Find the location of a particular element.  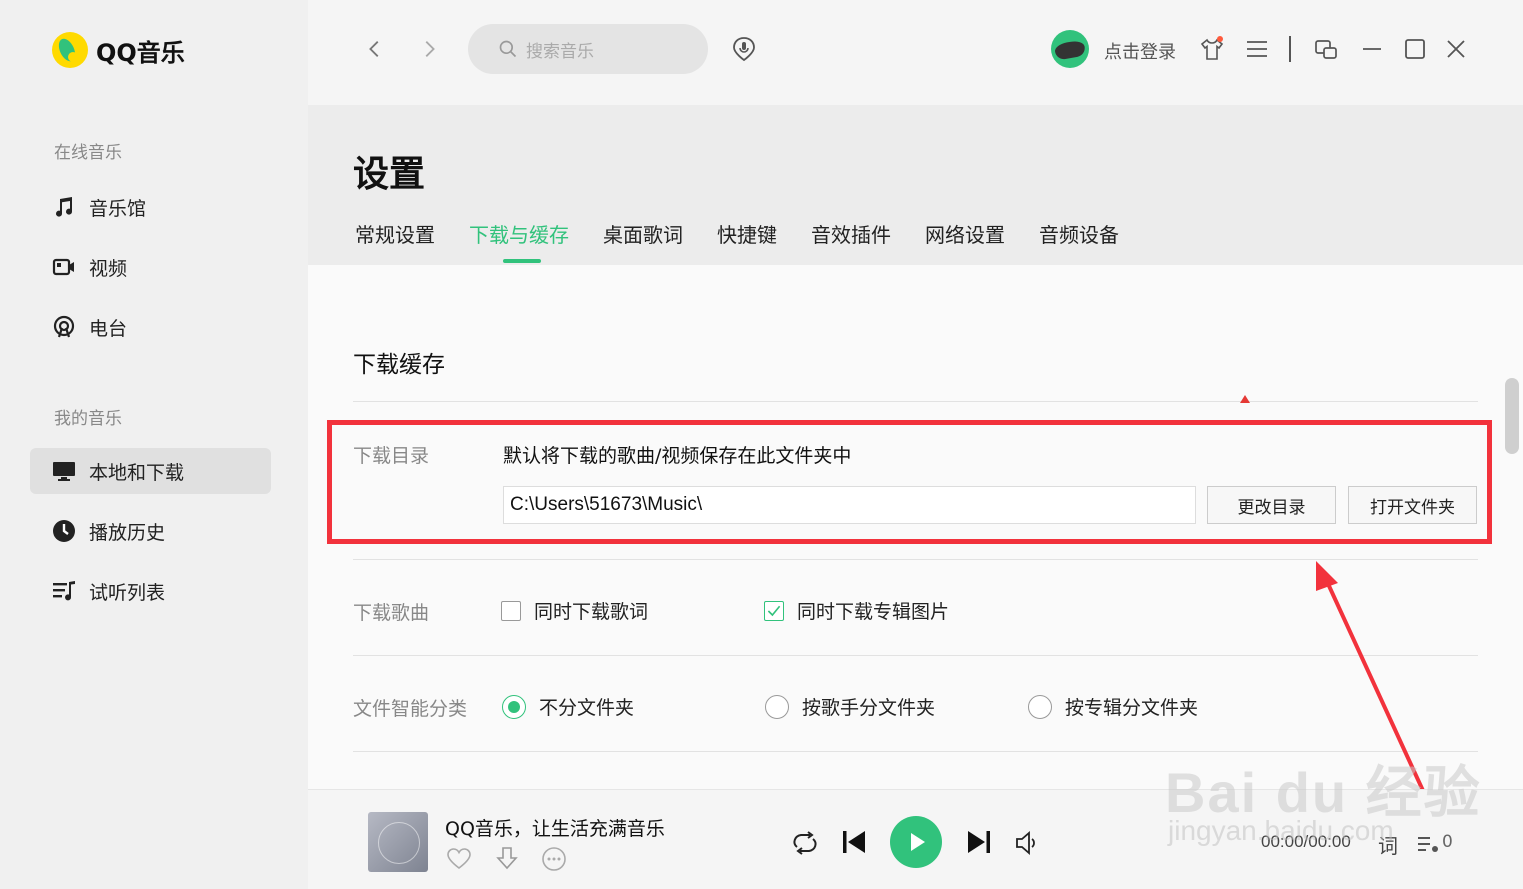

download-lyrics-option: 同时下载歌词 is located at coordinates (574, 610).